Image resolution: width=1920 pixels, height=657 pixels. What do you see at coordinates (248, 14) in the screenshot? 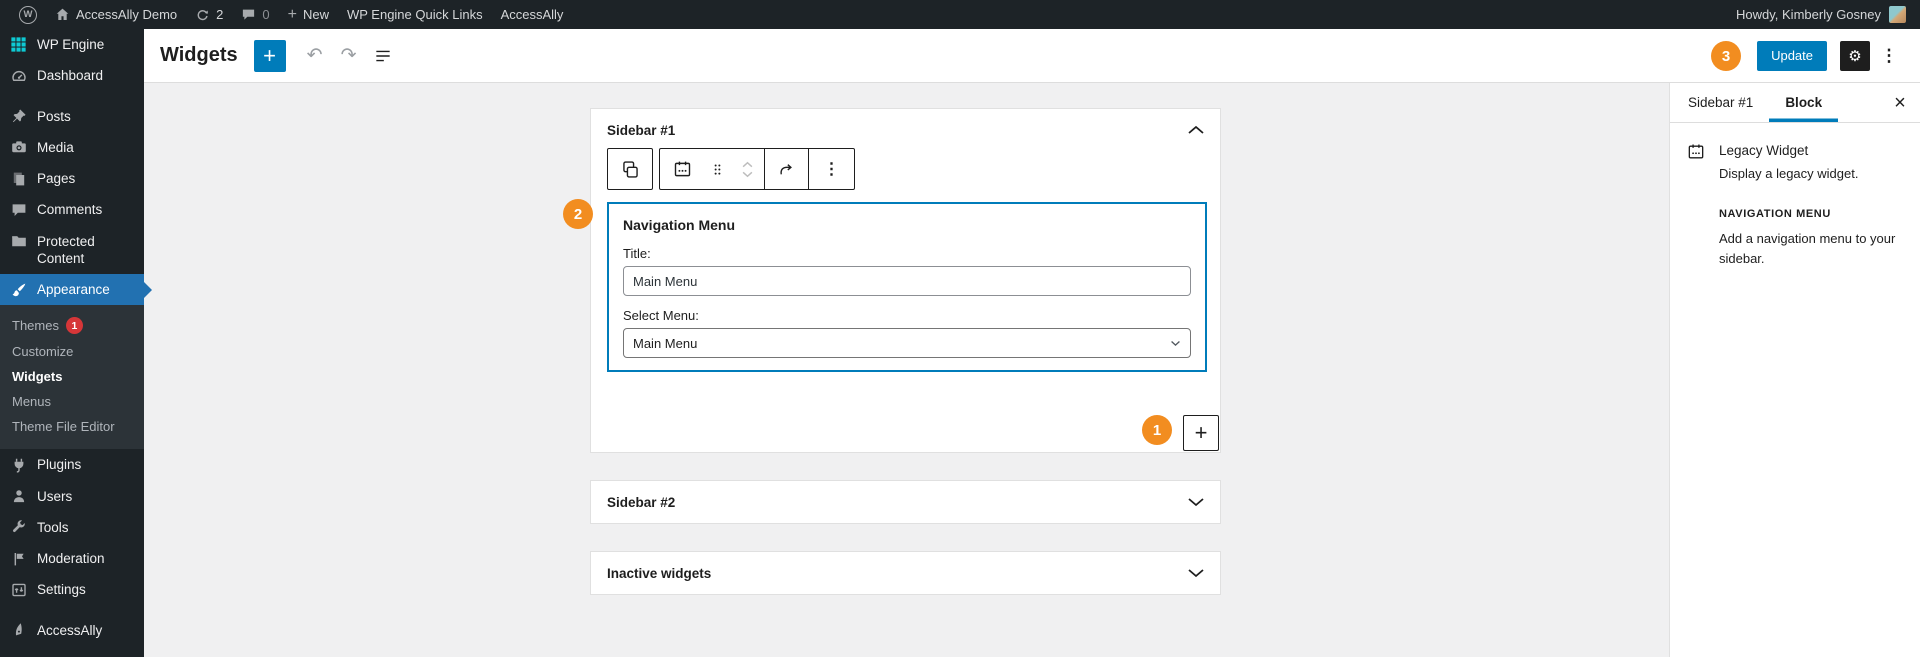
I see `comments-bubble-icon` at bounding box center [248, 14].